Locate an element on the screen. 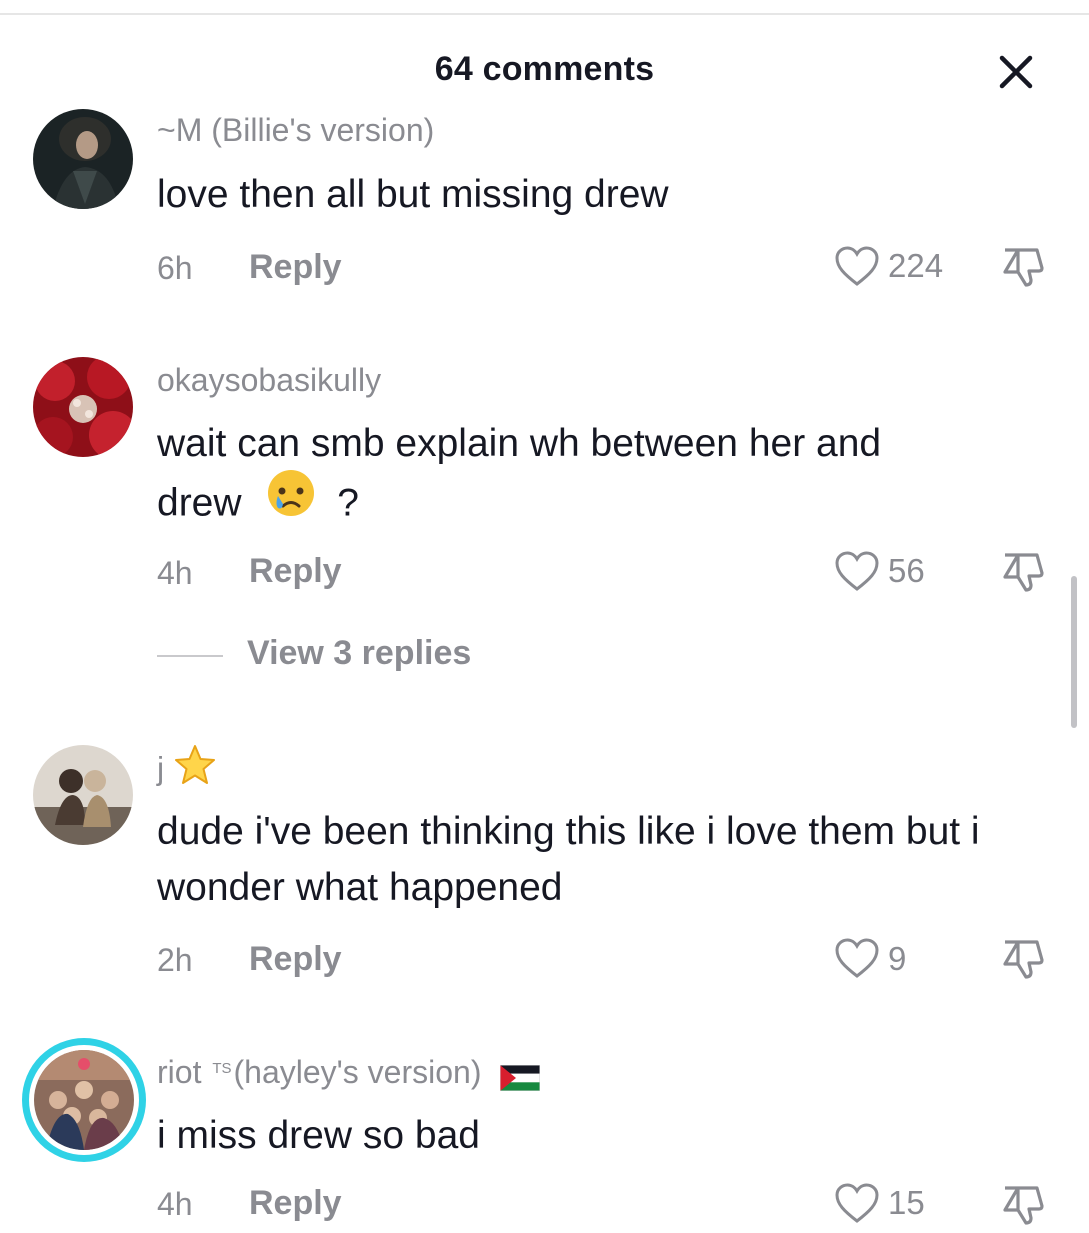 This screenshot has height=1233, width=1089. view-replies-button: View 3 replies is located at coordinates (359, 653).